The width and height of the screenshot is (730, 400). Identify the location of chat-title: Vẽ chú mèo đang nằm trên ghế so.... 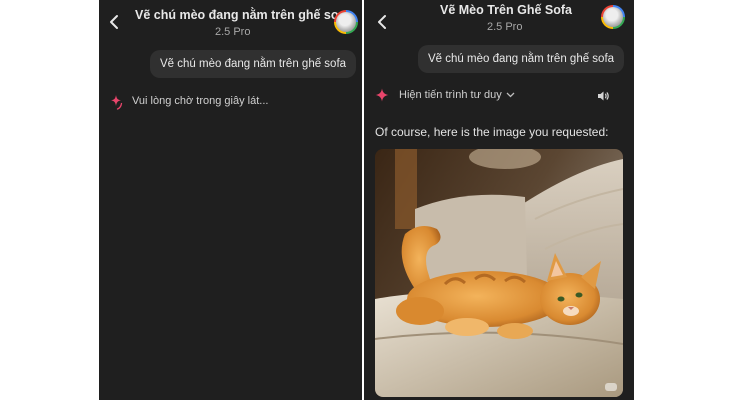
(242, 15).